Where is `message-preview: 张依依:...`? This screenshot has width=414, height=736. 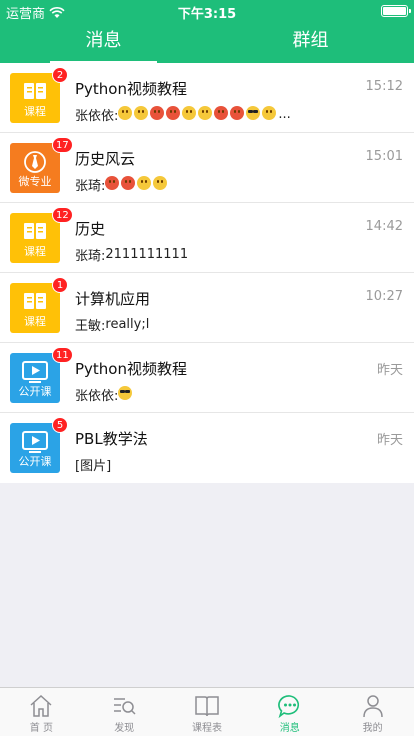 message-preview: 张依依:... is located at coordinates (183, 114).